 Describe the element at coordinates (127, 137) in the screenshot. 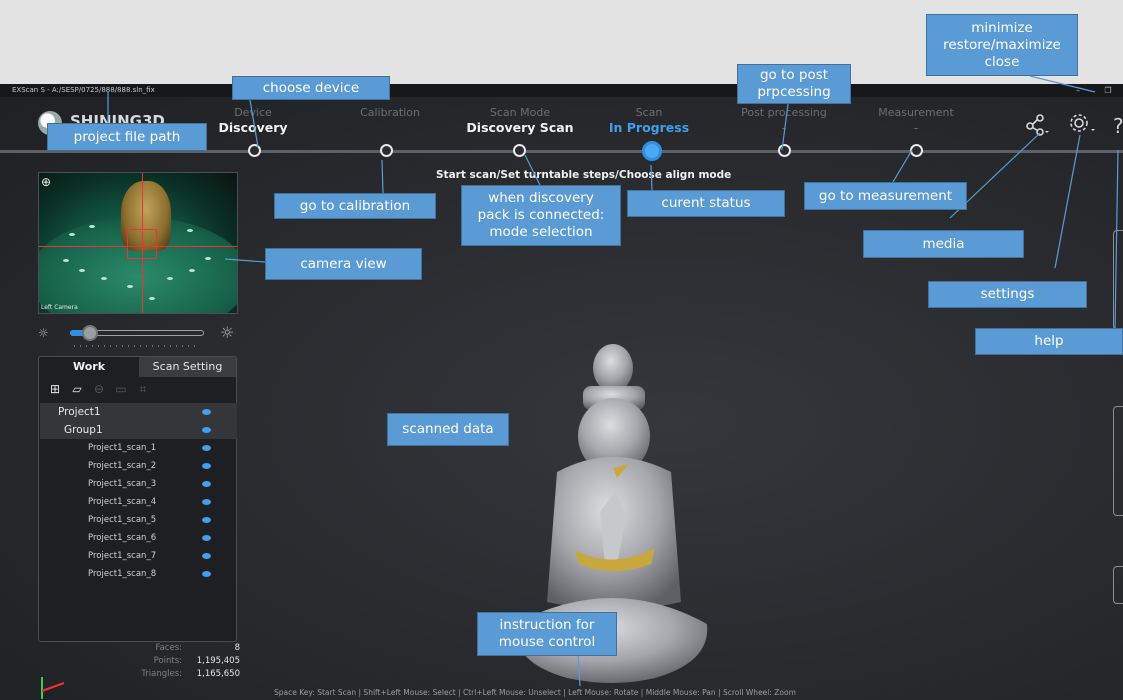

I see `annotation-project-file-path: project file path` at that location.